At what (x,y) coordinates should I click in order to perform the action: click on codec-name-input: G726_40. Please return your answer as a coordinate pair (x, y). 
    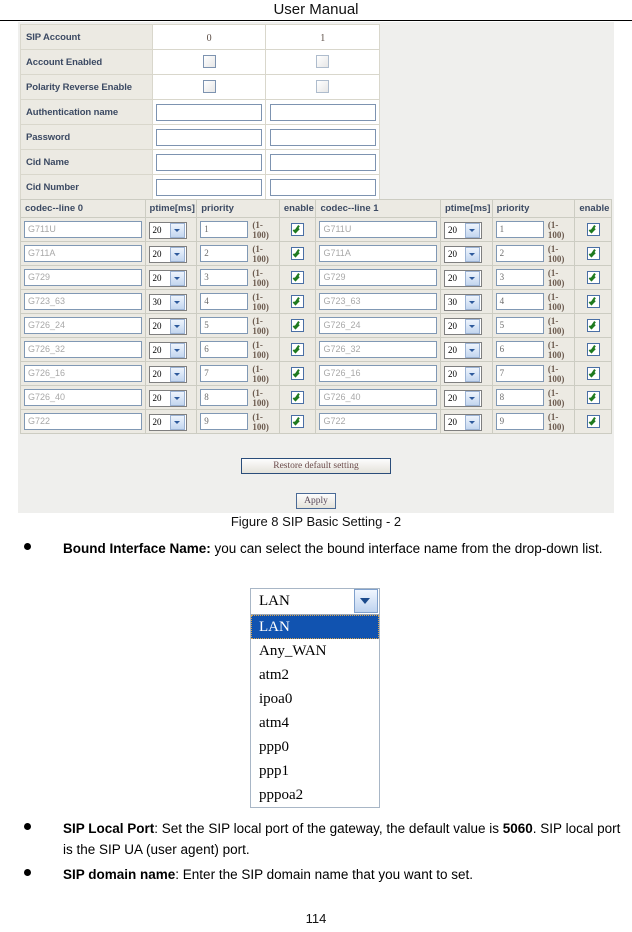
    Looking at the image, I should click on (378, 397).